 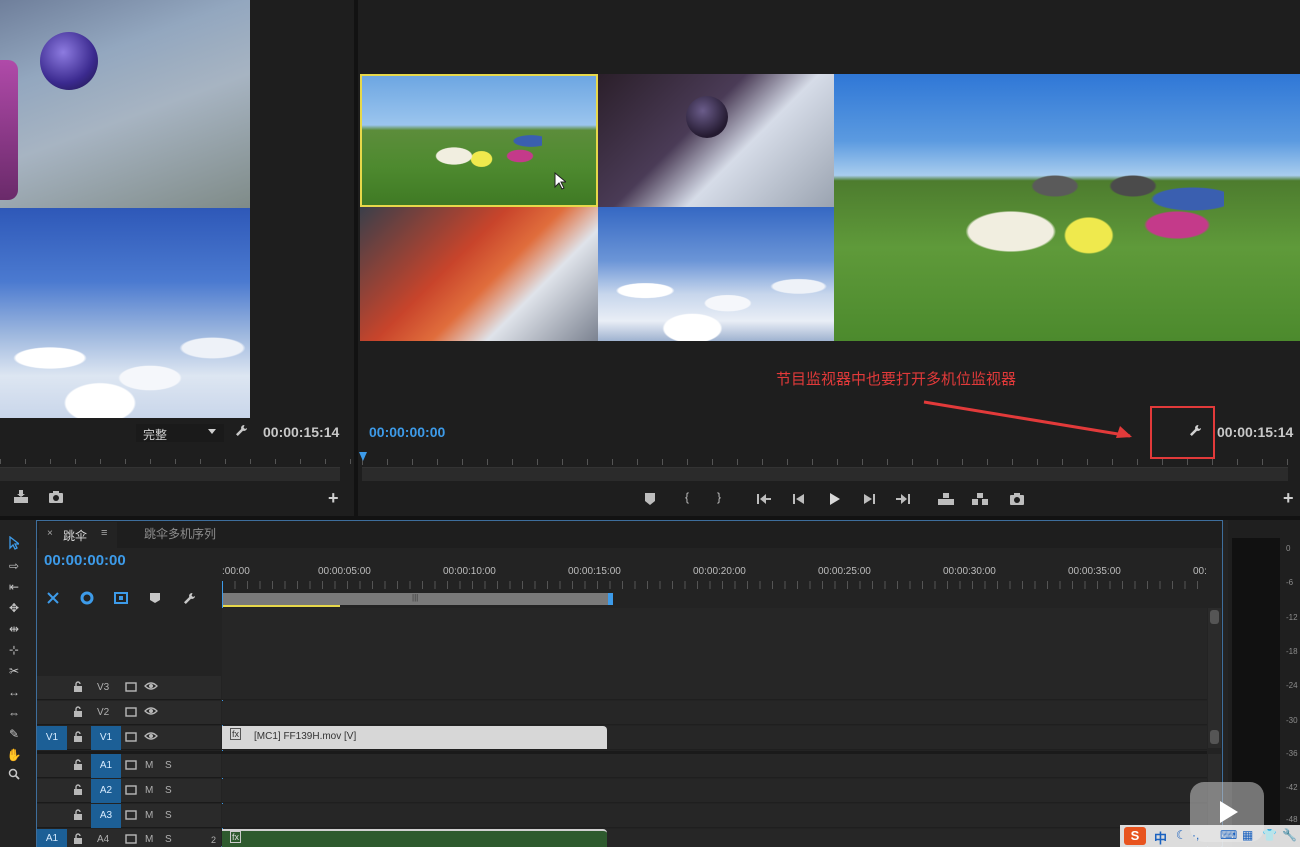 I want to click on mark-in-icon: {, so click(x=687, y=497).